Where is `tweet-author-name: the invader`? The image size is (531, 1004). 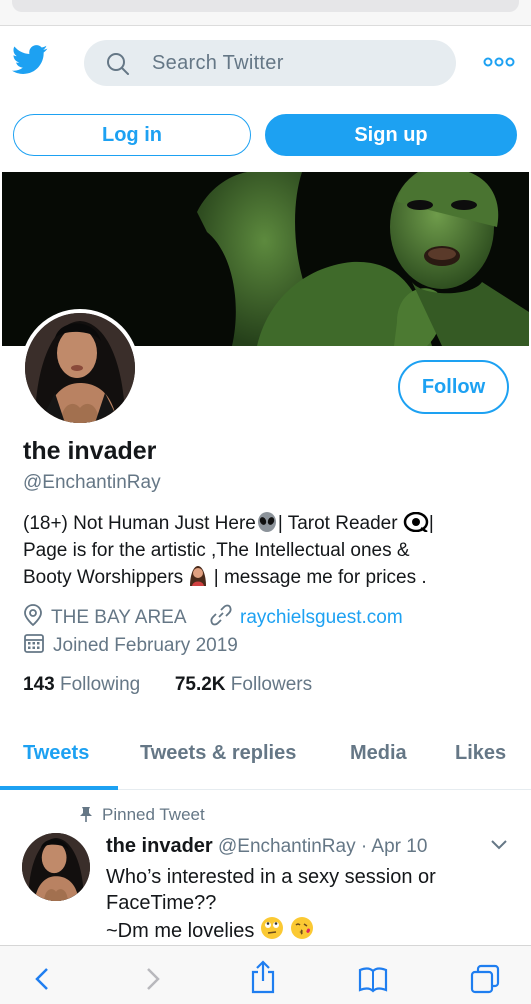
tweet-author-name: the invader is located at coordinates (159, 846).